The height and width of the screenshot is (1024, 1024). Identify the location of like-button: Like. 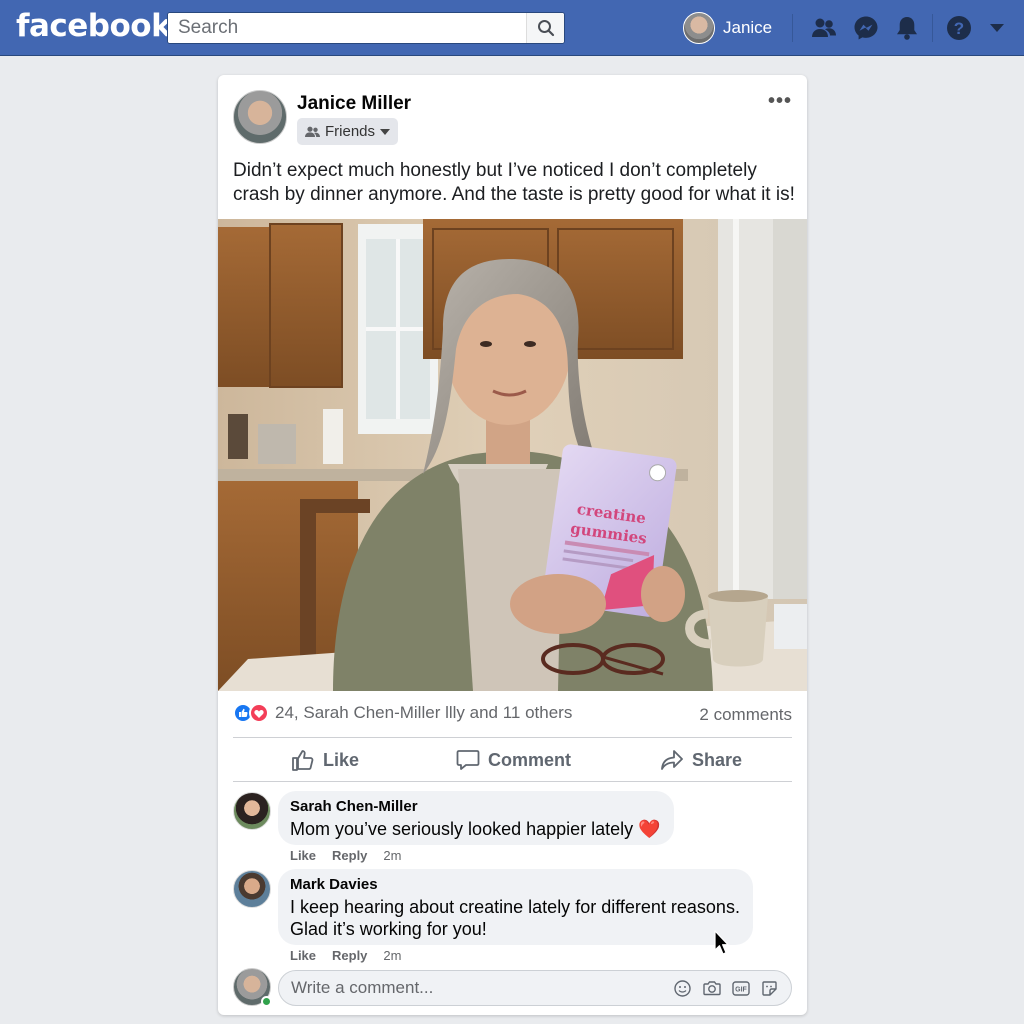
(325, 760).